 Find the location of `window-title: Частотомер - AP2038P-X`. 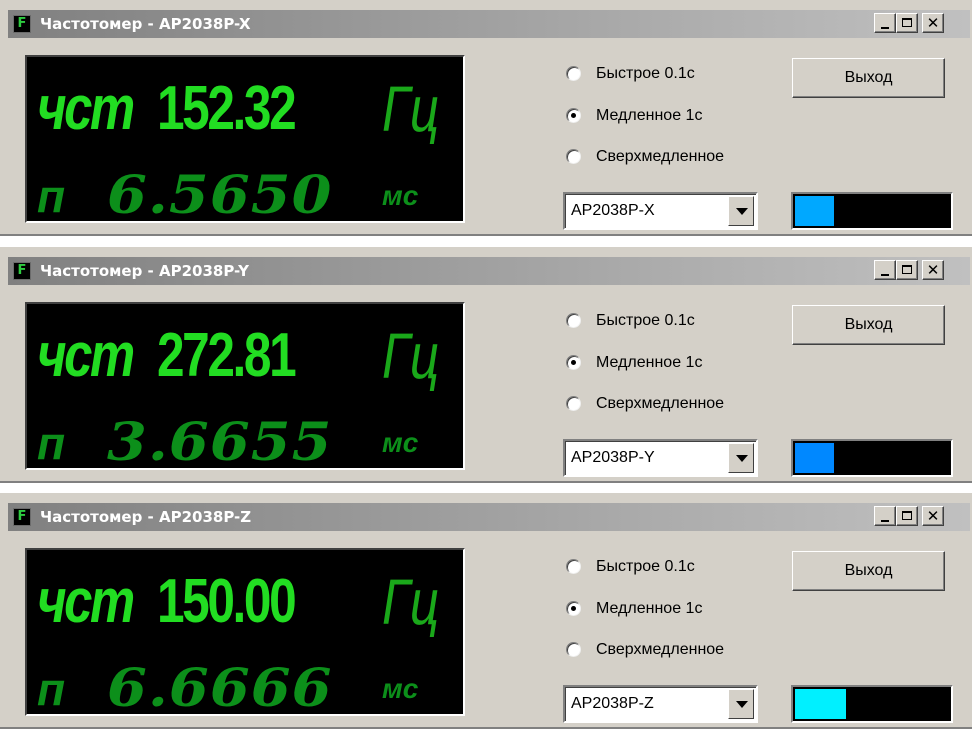

window-title: Частотомер - AP2038P-X is located at coordinates (145, 24).